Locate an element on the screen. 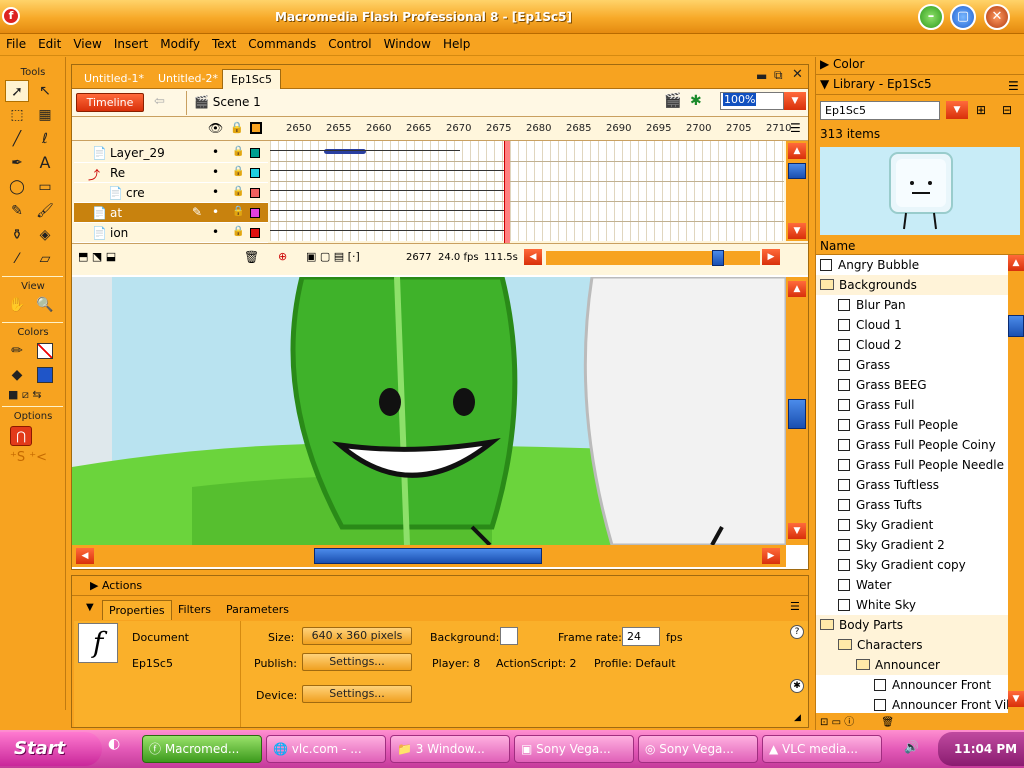 Image resolution: width=1024 pixels, height=768 pixels. menu-window: Window is located at coordinates (407, 44).